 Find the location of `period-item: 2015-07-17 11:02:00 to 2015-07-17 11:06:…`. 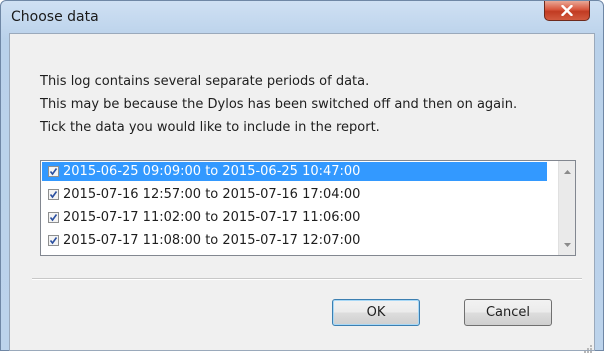

period-item: 2015-07-17 11:02:00 to 2015-07-17 11:06:… is located at coordinates (294, 217).